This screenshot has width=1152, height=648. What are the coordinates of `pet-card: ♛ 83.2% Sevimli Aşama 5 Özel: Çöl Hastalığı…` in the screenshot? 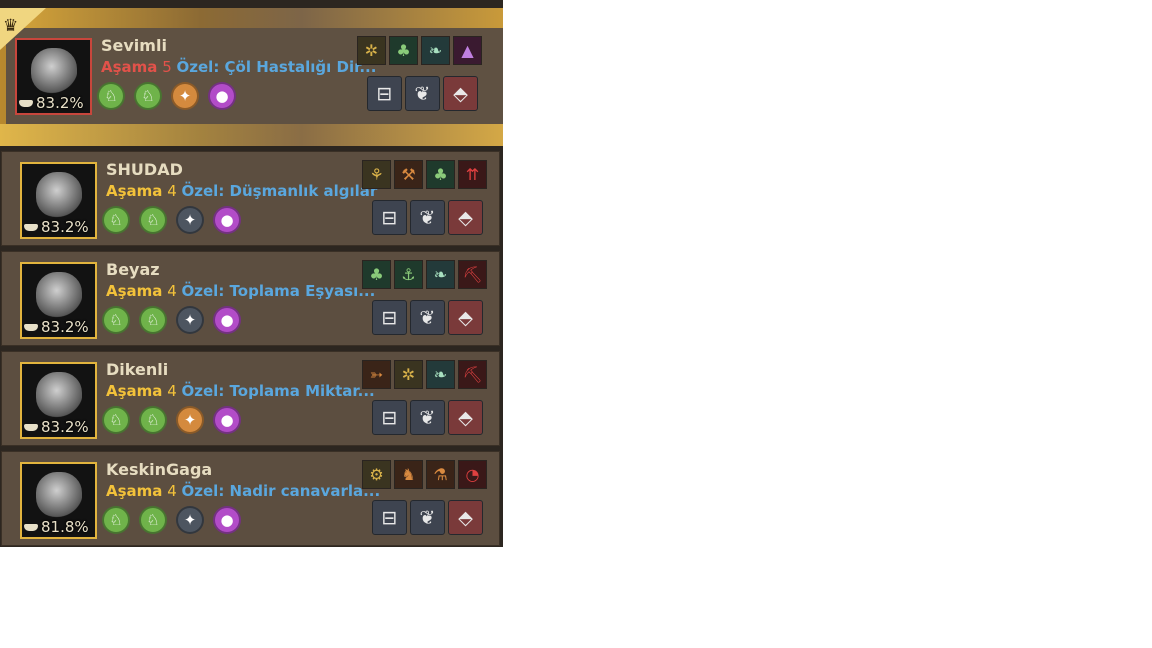 It's located at (251, 77).